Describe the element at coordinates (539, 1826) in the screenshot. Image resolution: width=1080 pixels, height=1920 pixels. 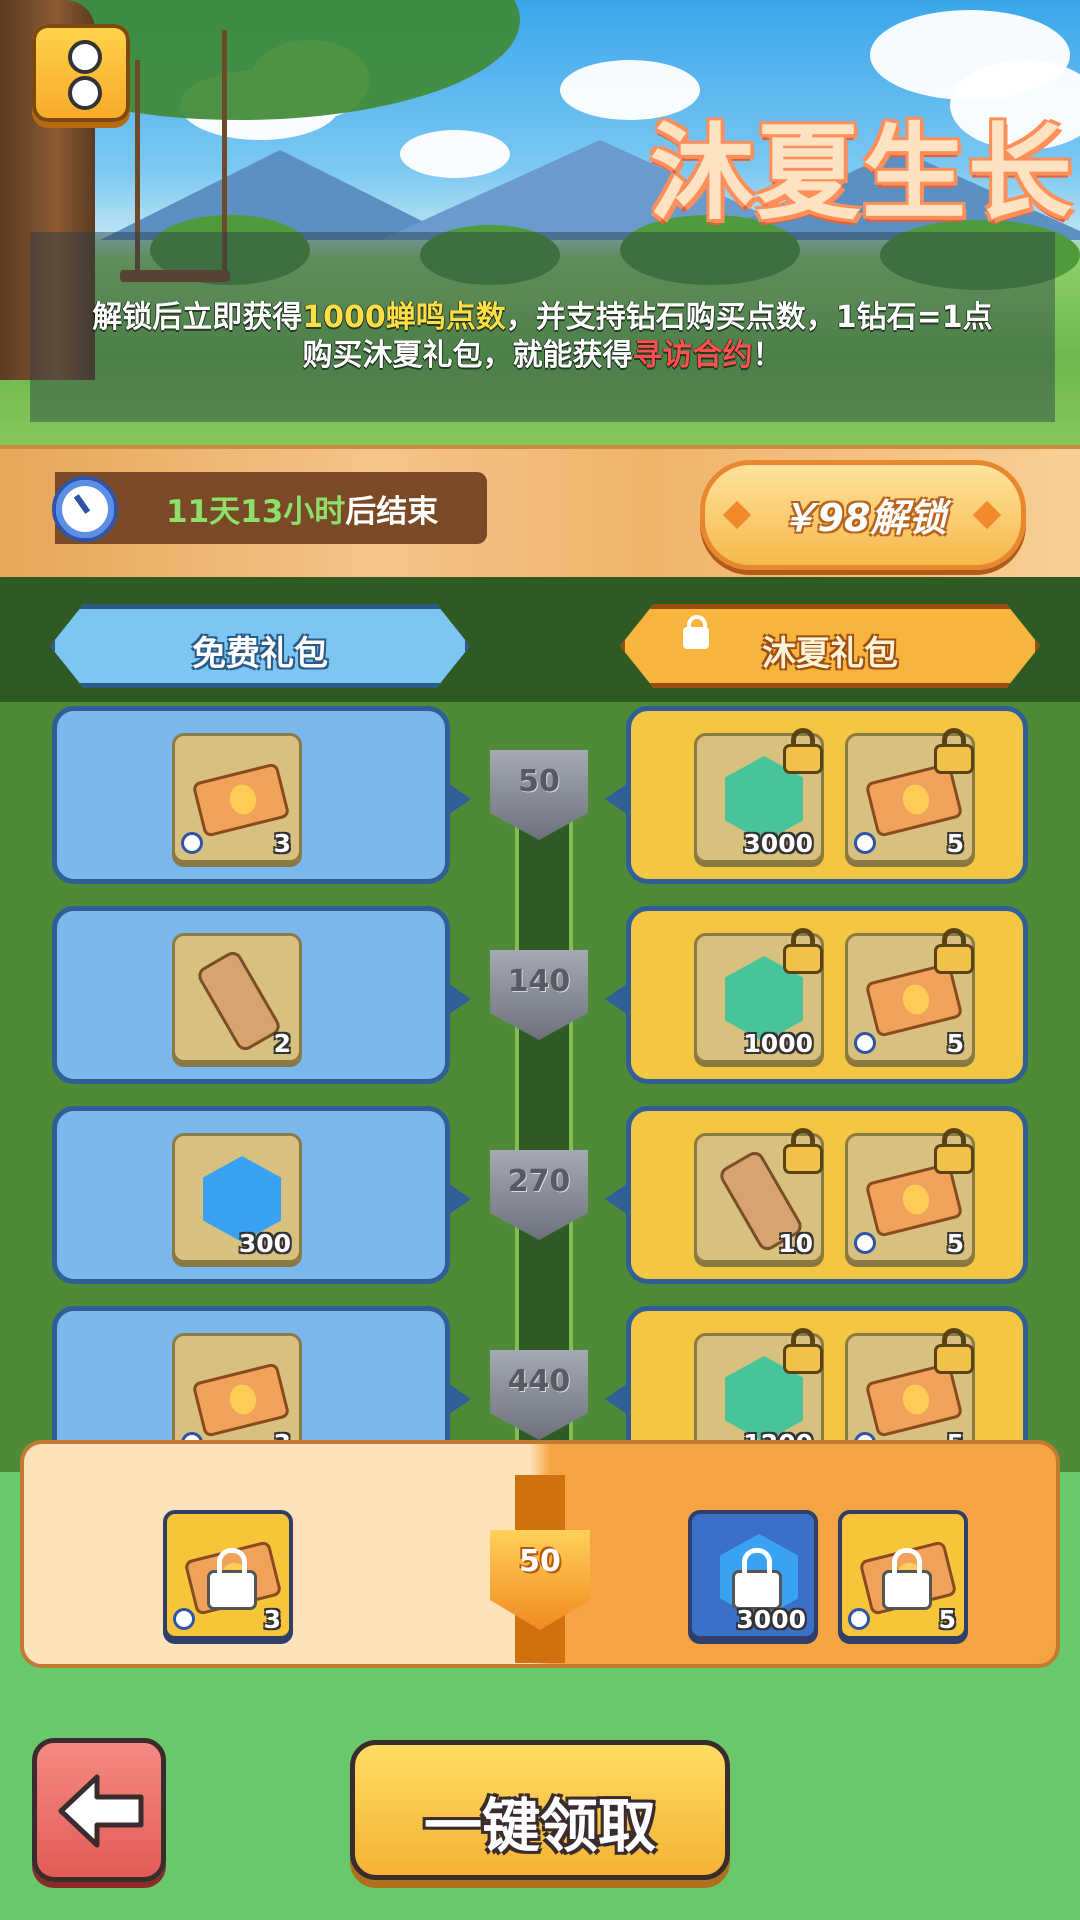
I see `claim-all-label: 一键领取` at that location.